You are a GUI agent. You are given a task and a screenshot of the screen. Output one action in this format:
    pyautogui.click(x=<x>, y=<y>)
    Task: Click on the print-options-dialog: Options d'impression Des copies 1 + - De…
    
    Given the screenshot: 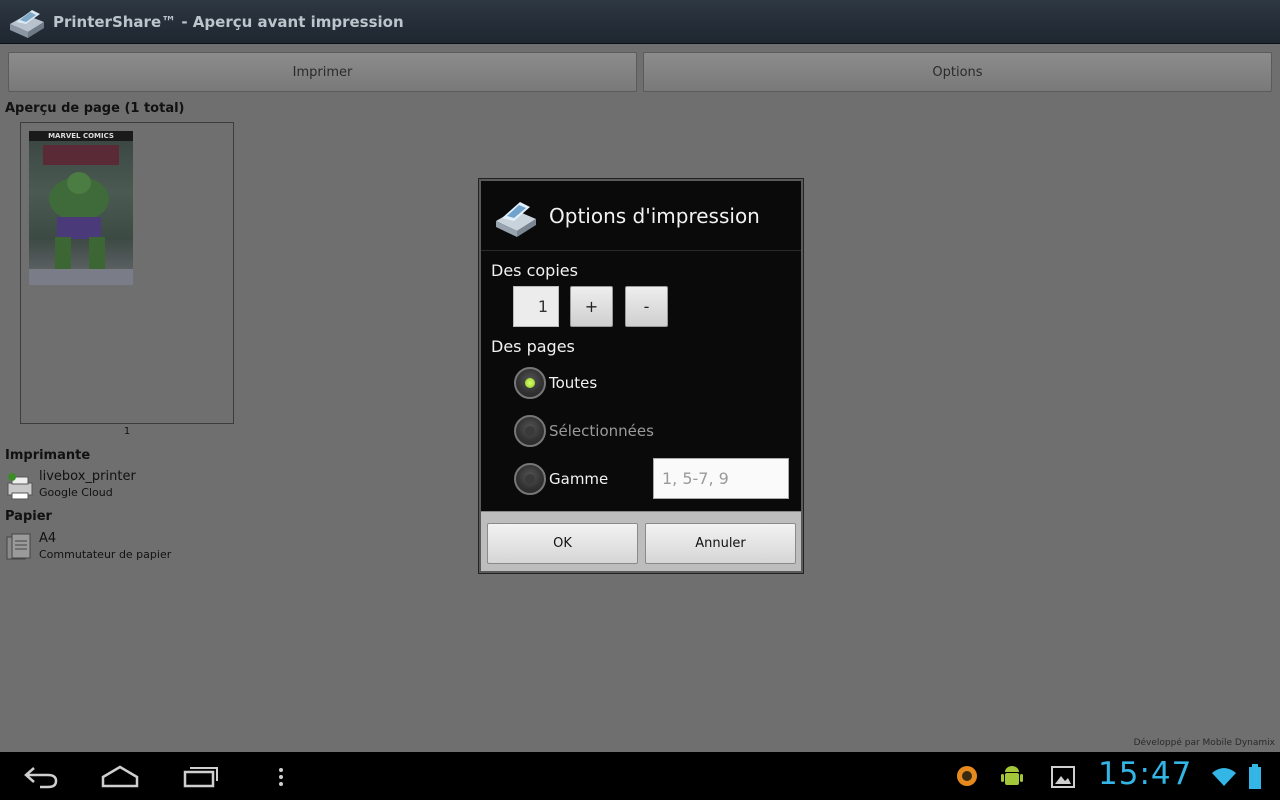 What is the action you would take?
    pyautogui.click(x=641, y=376)
    